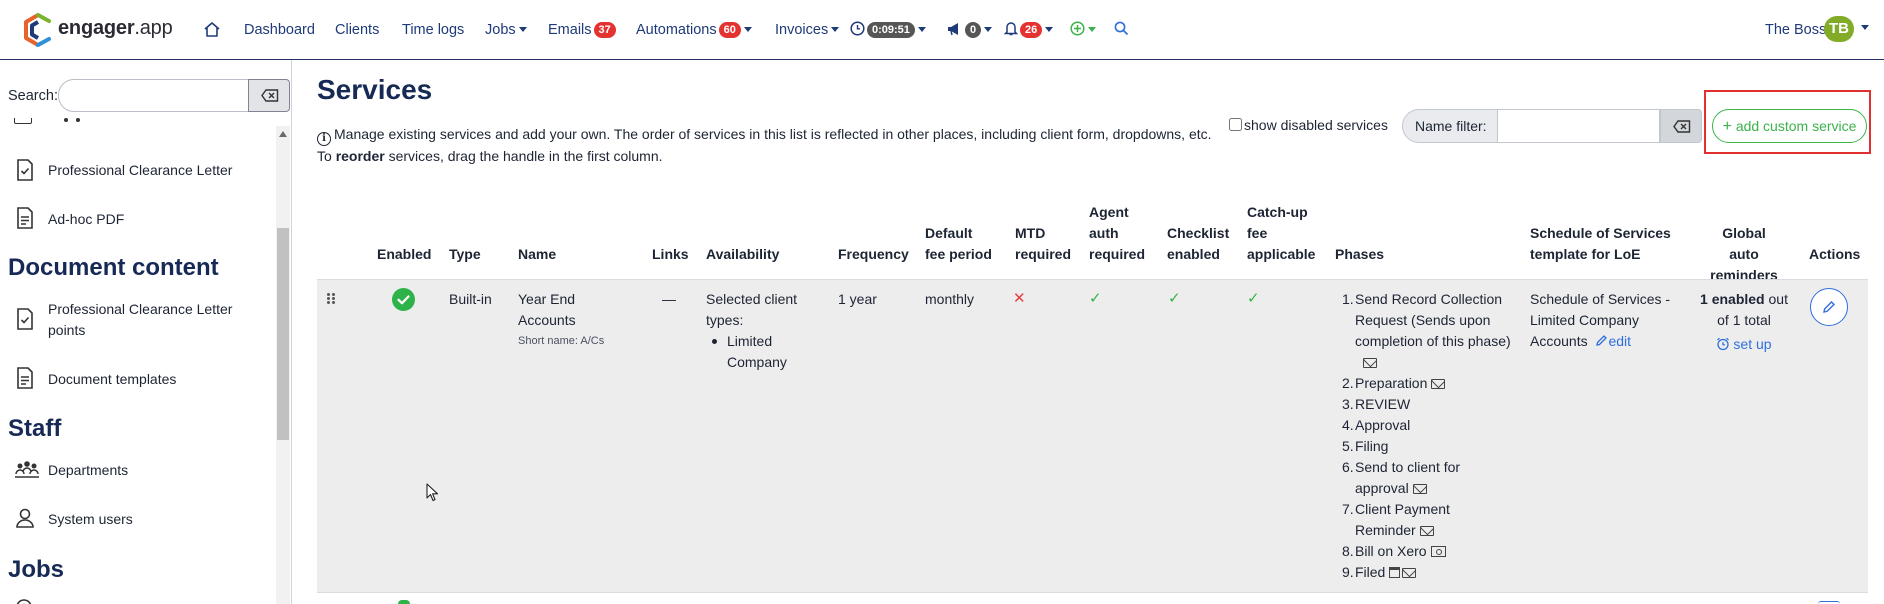 This screenshot has height=604, width=1884. What do you see at coordinates (59, 122) in the screenshot?
I see `partial-sidebar-item` at bounding box center [59, 122].